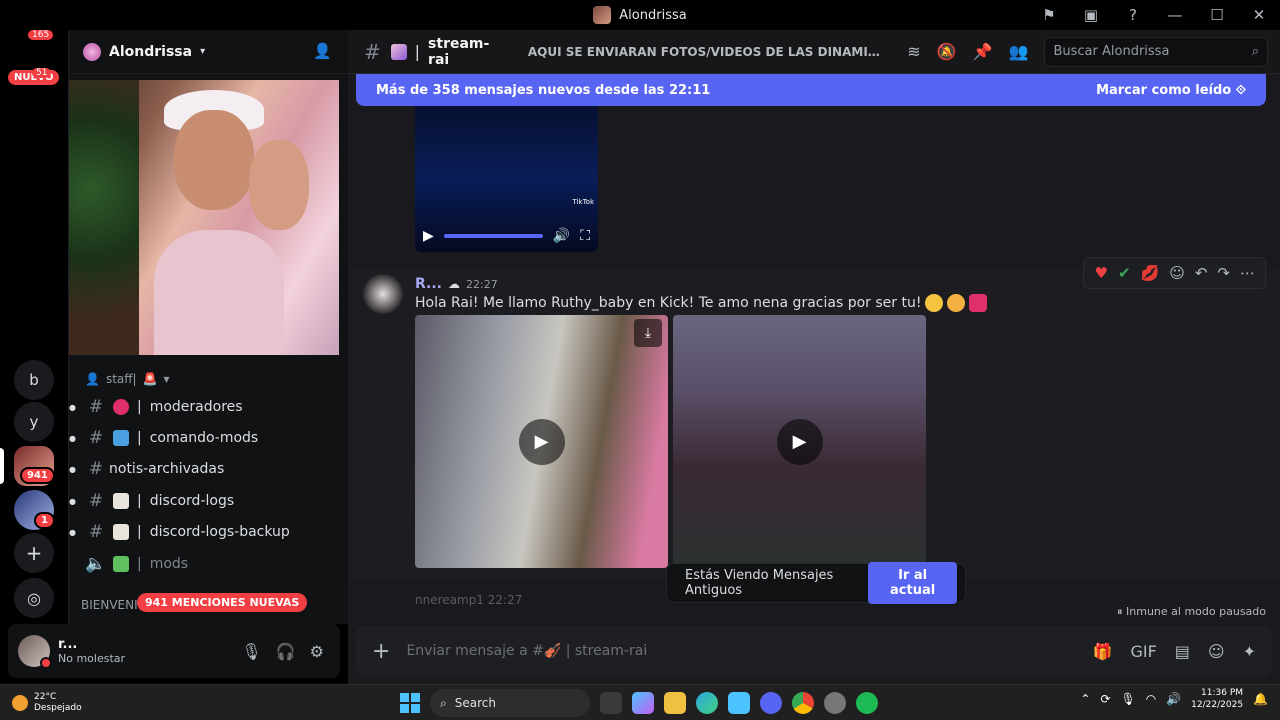 Image resolution: width=1280 pixels, height=720 pixels. I want to click on sun-icon, so click(20, 702).